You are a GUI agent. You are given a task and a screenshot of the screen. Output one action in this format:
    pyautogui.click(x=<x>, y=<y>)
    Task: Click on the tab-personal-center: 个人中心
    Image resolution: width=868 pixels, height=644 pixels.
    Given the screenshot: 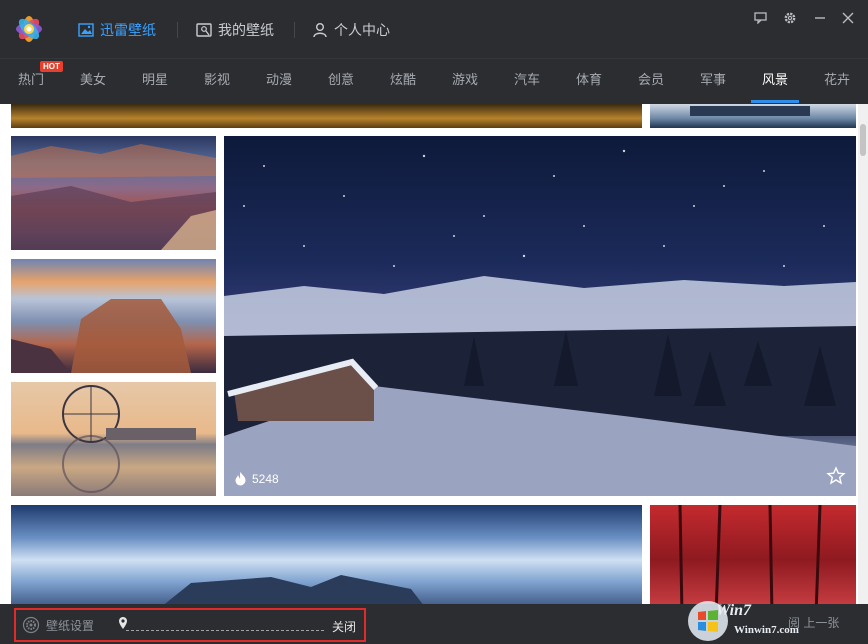 What is the action you would take?
    pyautogui.click(x=351, y=30)
    